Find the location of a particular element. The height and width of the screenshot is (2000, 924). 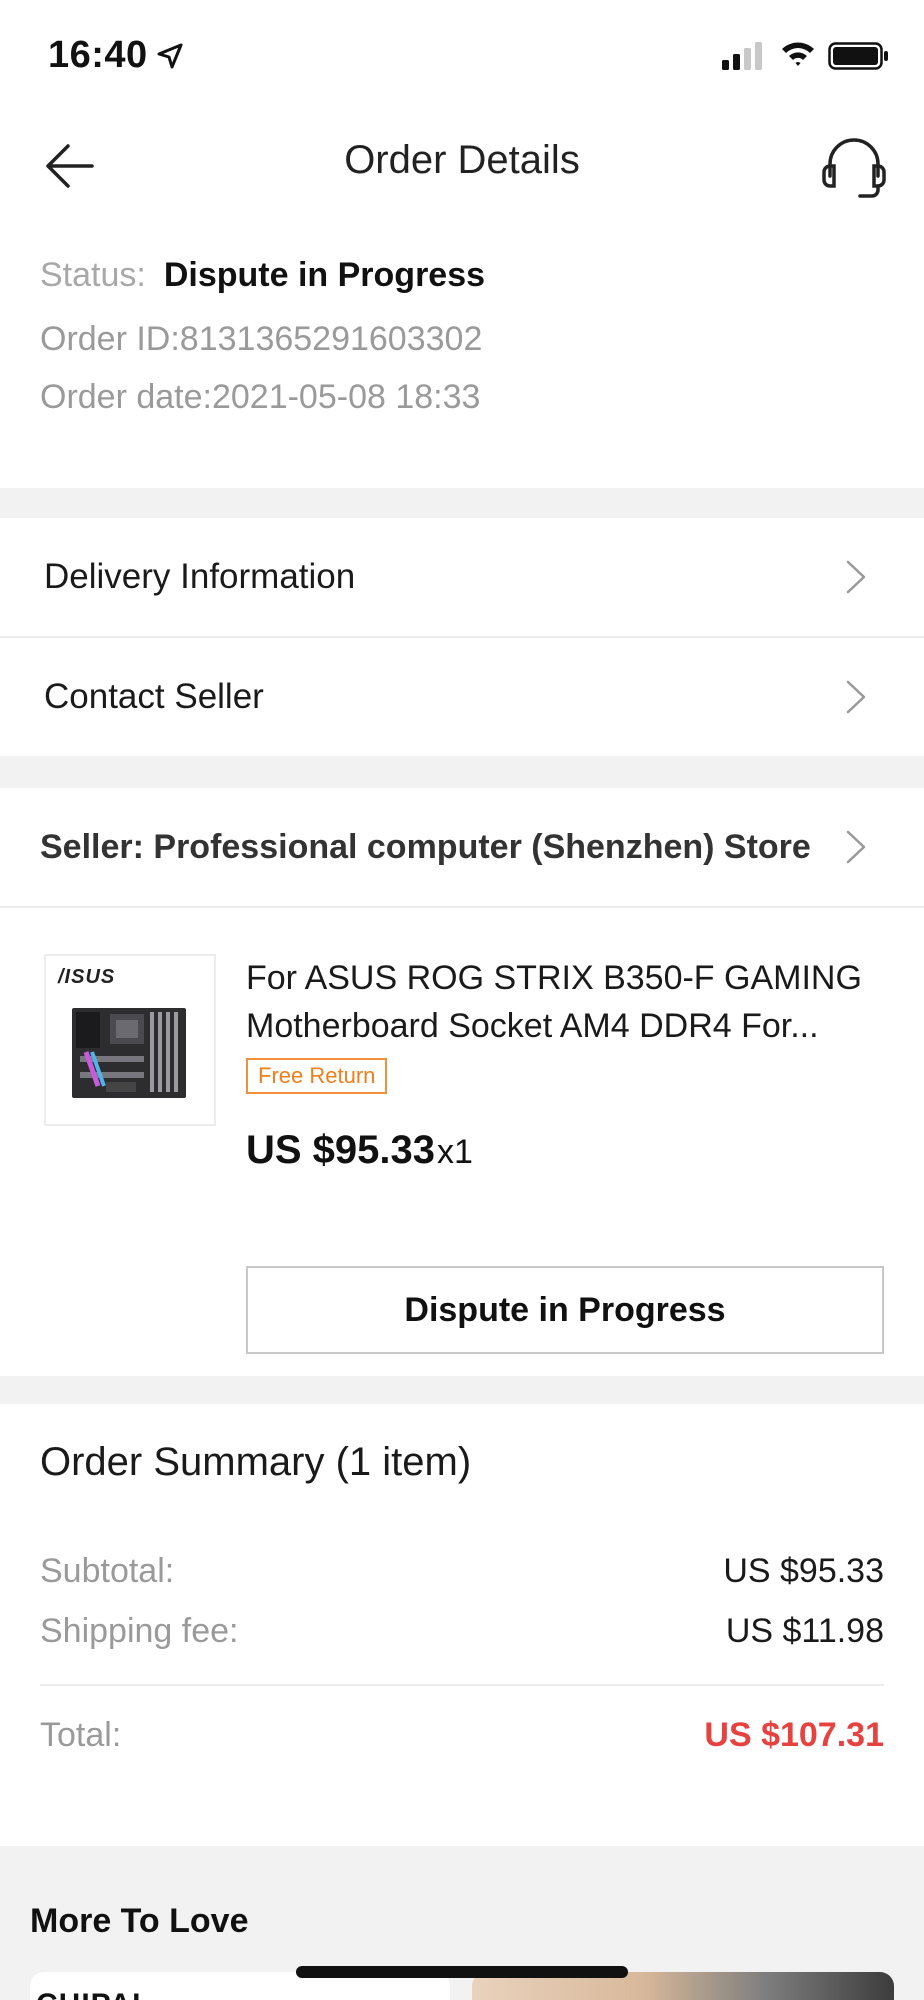

price-value: US $95.33 is located at coordinates (341, 1150).